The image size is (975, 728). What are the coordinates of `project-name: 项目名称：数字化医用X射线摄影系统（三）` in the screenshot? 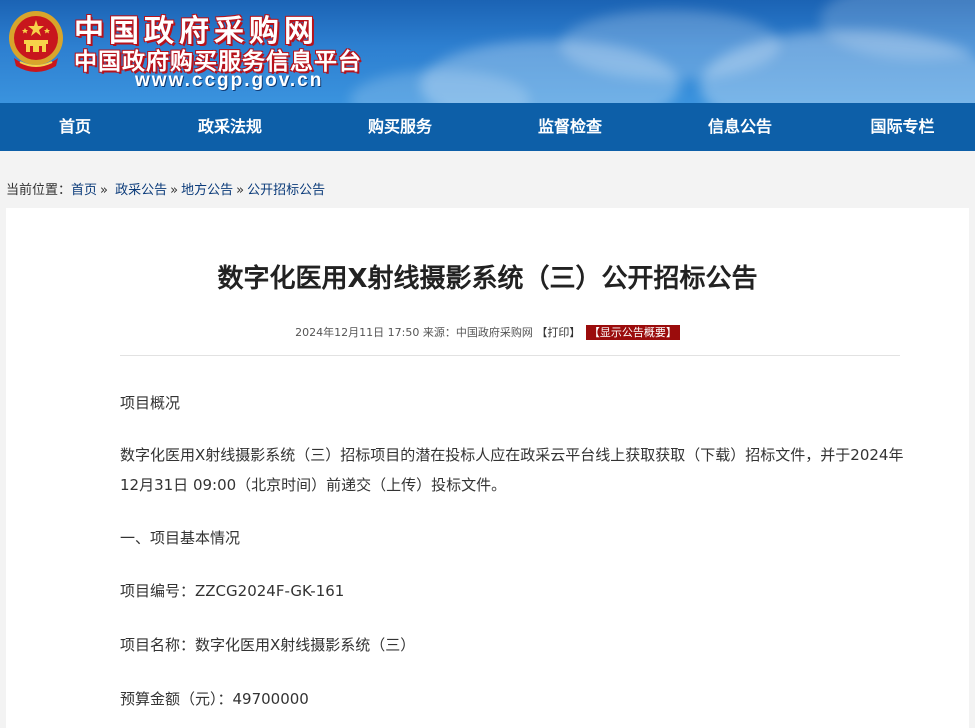 It's located at (268, 645).